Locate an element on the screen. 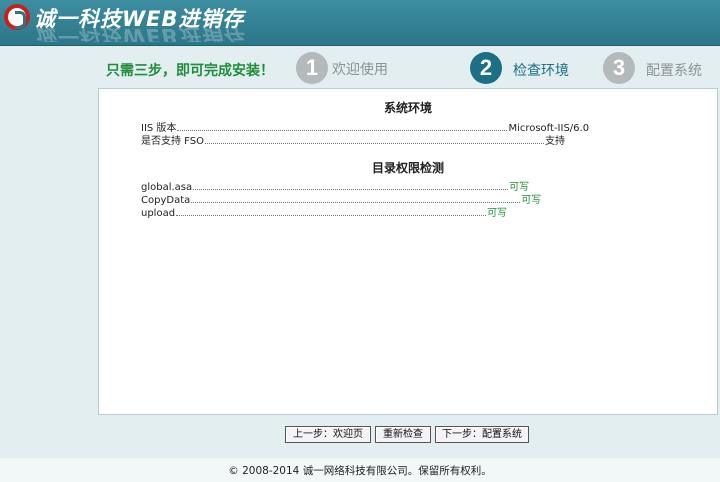 Image resolution: width=720 pixels, height=482 pixels. step-3-number: 3 is located at coordinates (619, 68).